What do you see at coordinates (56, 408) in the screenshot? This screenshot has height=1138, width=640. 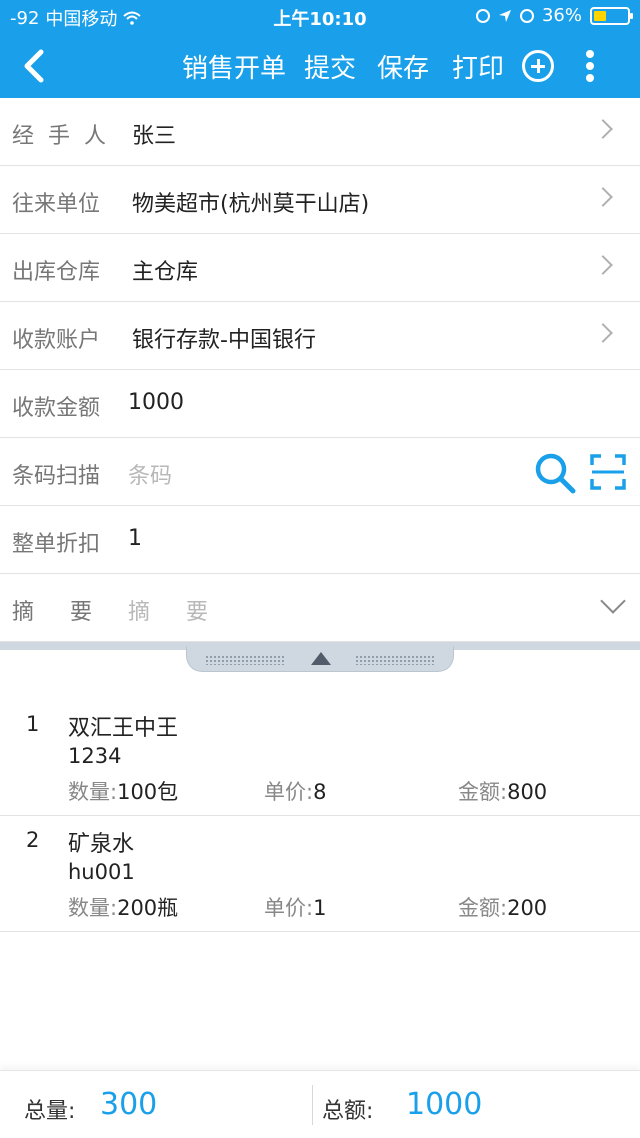 I see `amount-label: 收款金额` at bounding box center [56, 408].